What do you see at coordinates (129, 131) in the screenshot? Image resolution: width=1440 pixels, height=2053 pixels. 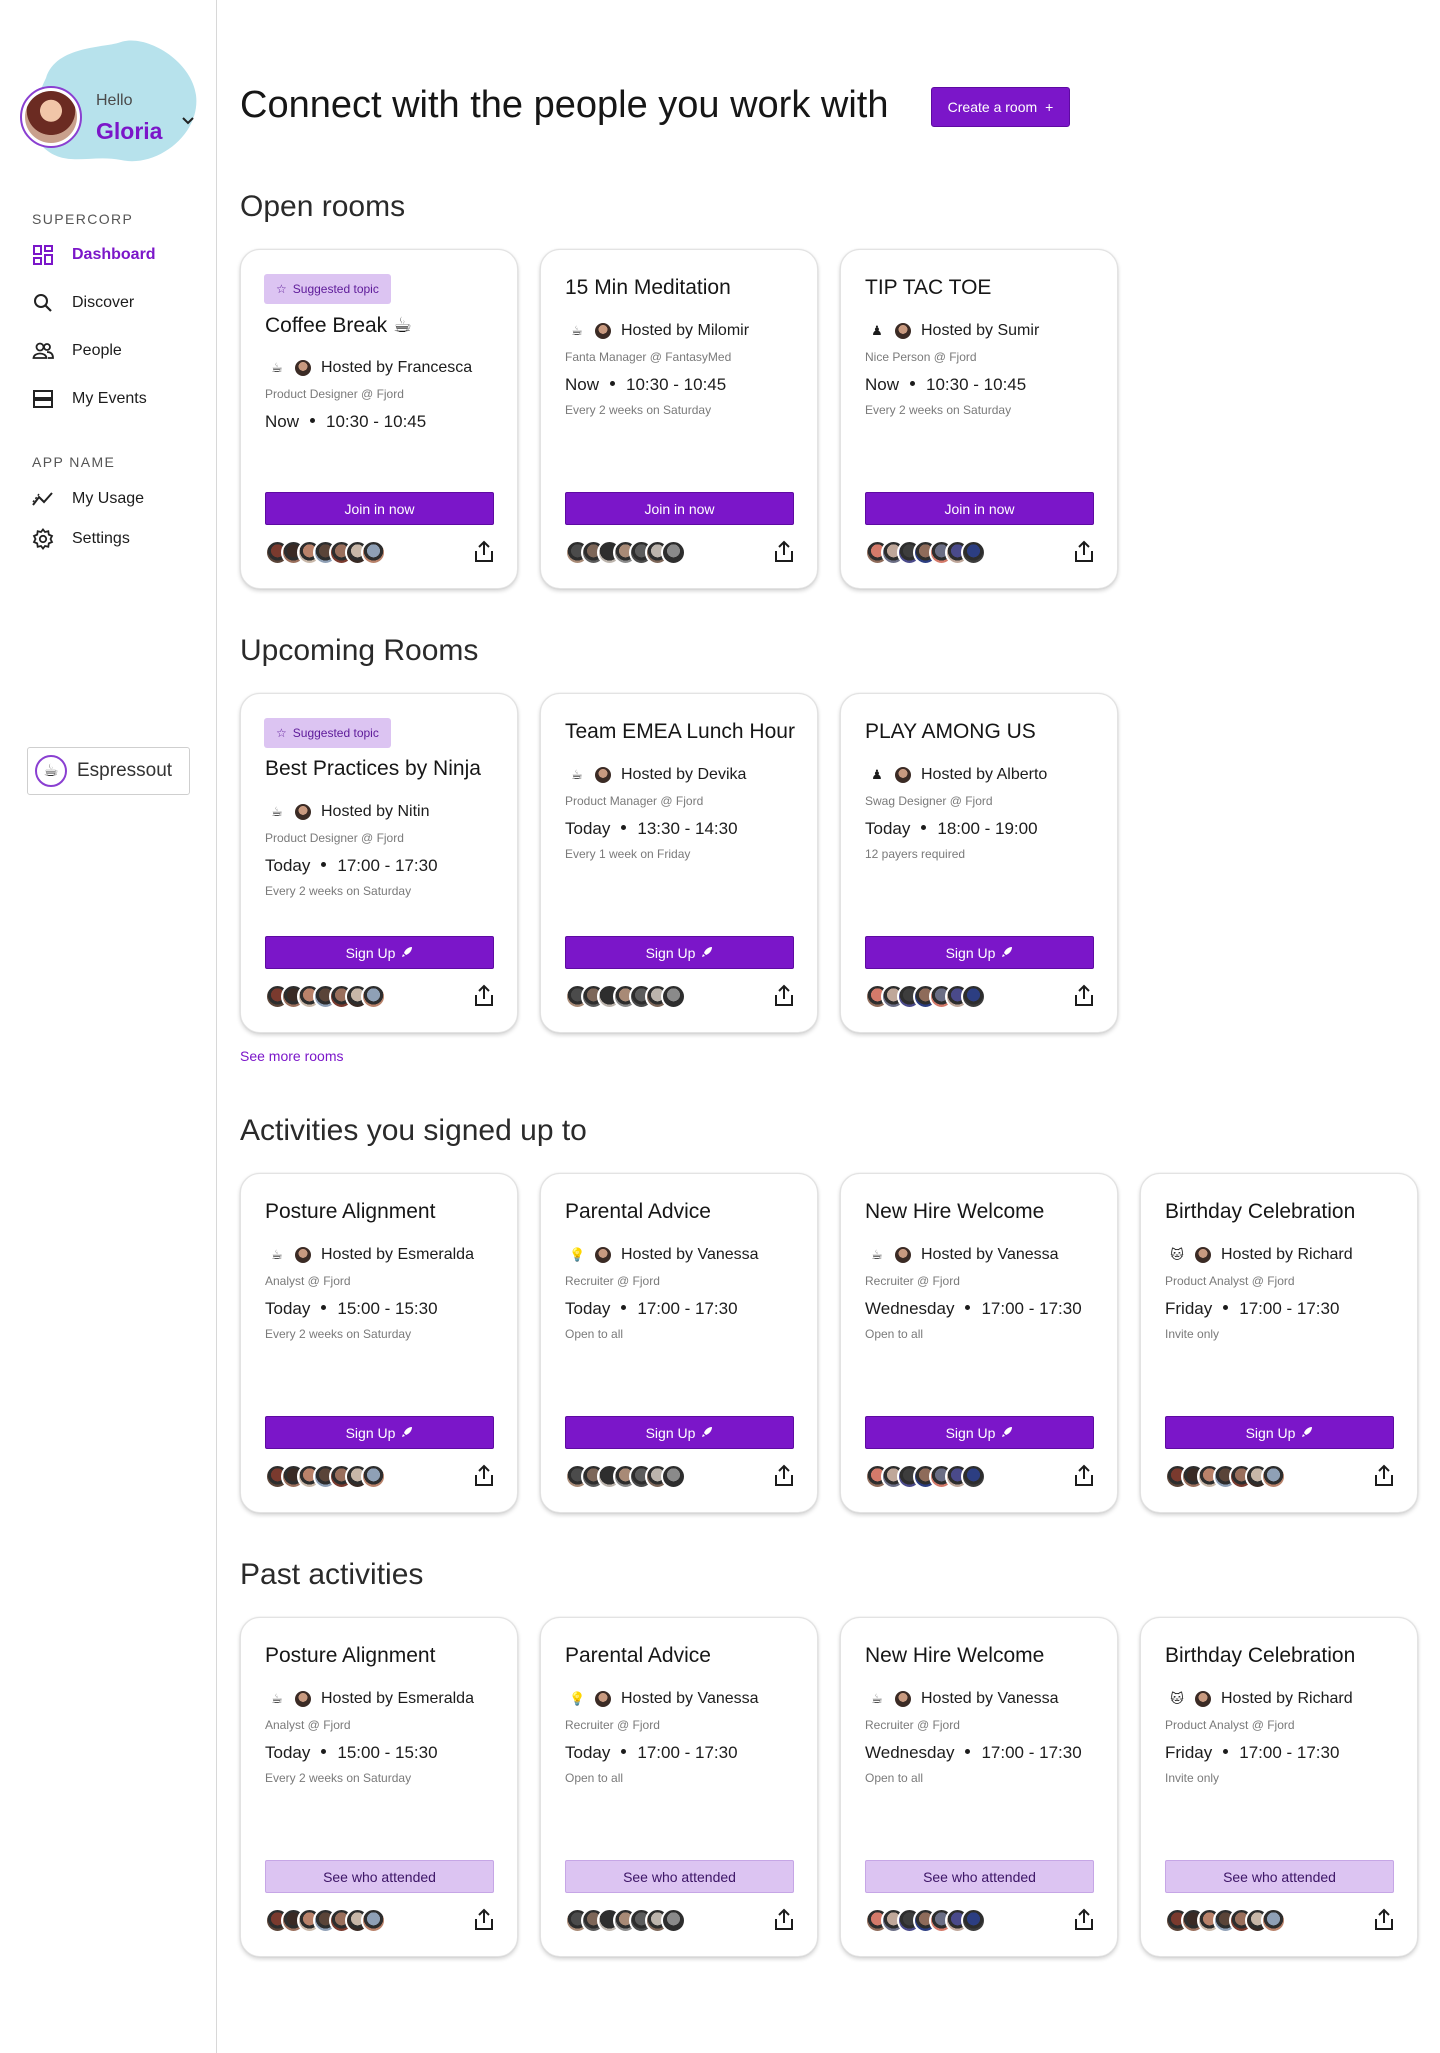 I see `user-name: Gloria` at bounding box center [129, 131].